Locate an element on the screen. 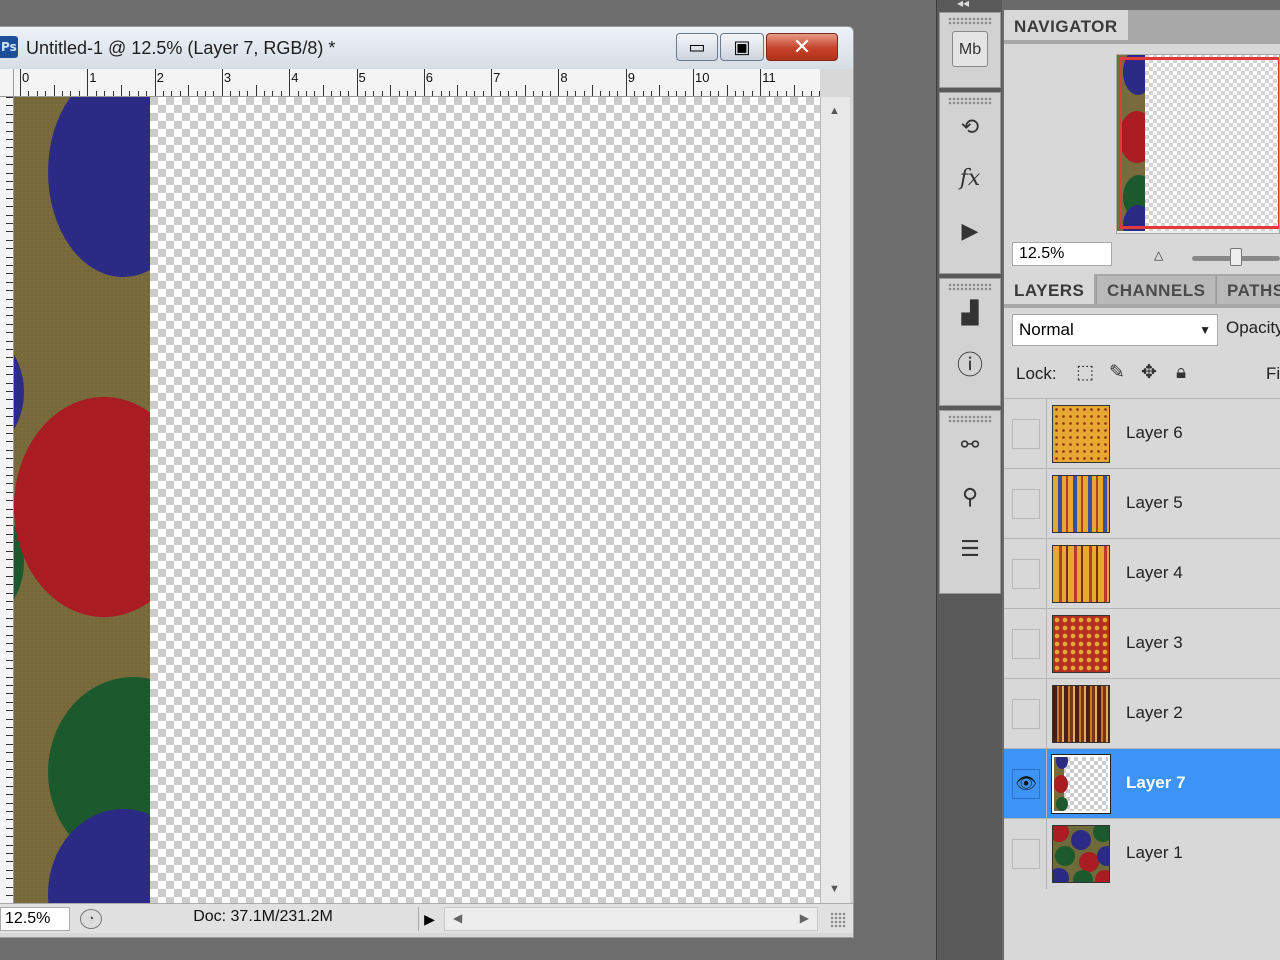  blue-dot is located at coordinates (1081, 840).